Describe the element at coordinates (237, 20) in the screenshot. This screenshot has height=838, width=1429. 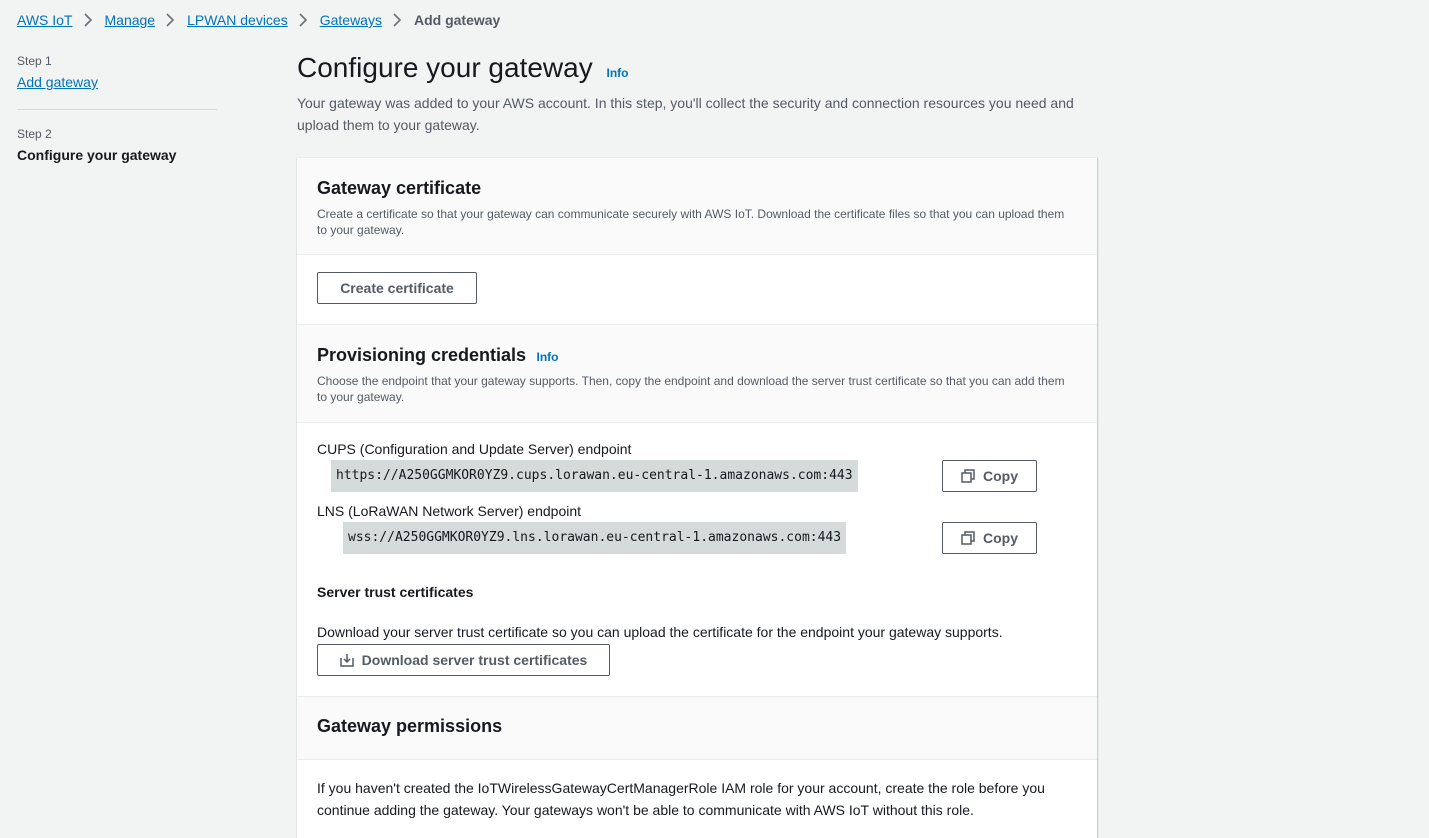
I see `breadcrumb-lpwan-devices: LPWAN devices` at that location.